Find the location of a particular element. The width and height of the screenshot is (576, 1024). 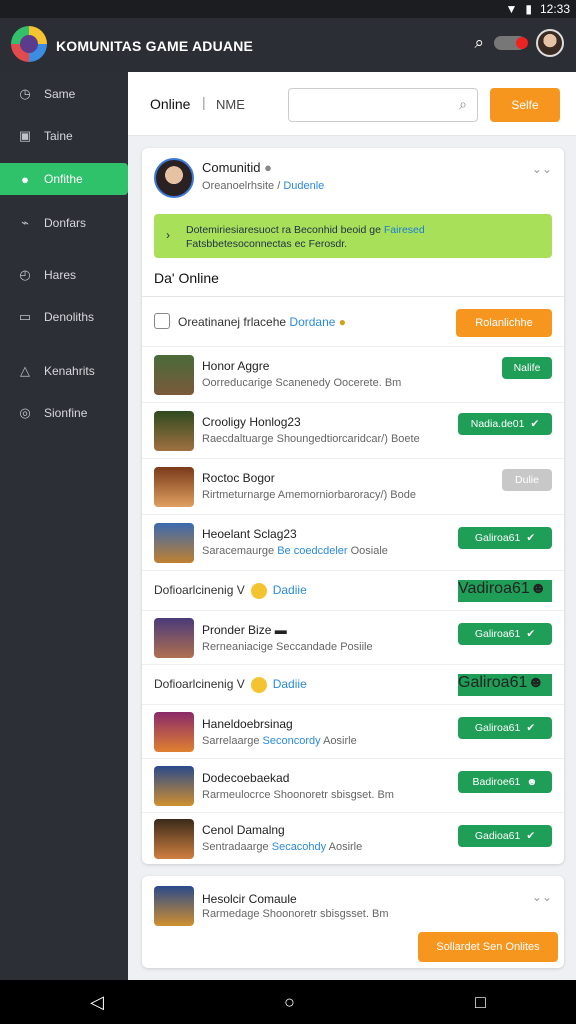

sidebar-item-same: ◷ Same is located at coordinates (64, 94).